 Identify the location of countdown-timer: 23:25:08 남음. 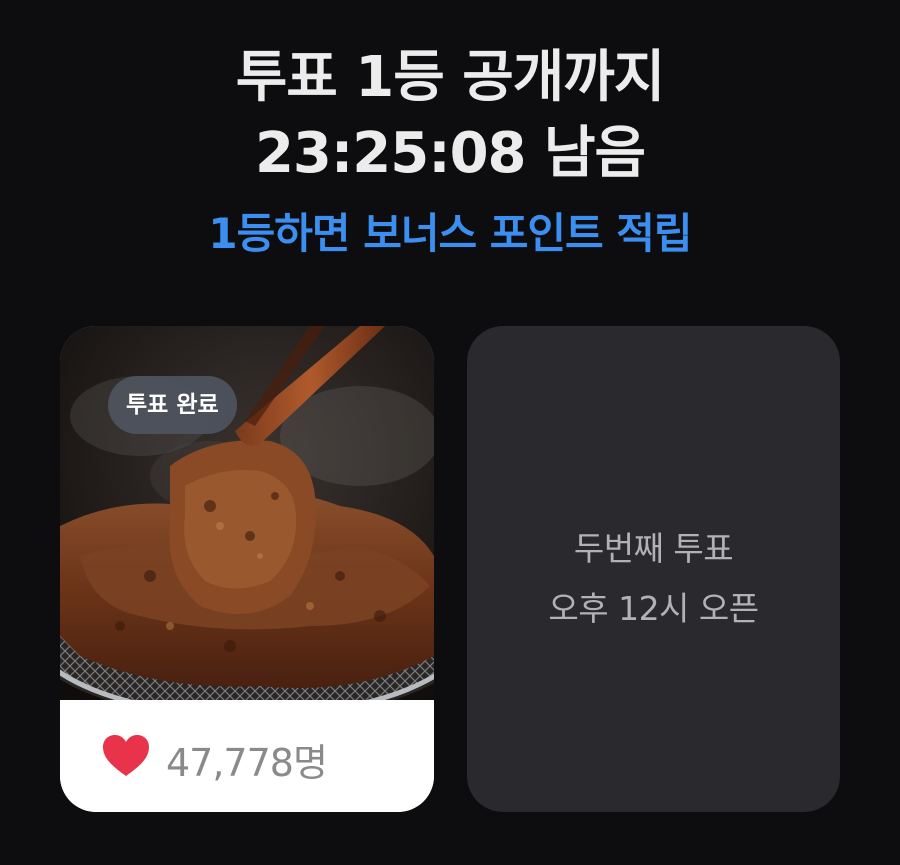
(450, 153).